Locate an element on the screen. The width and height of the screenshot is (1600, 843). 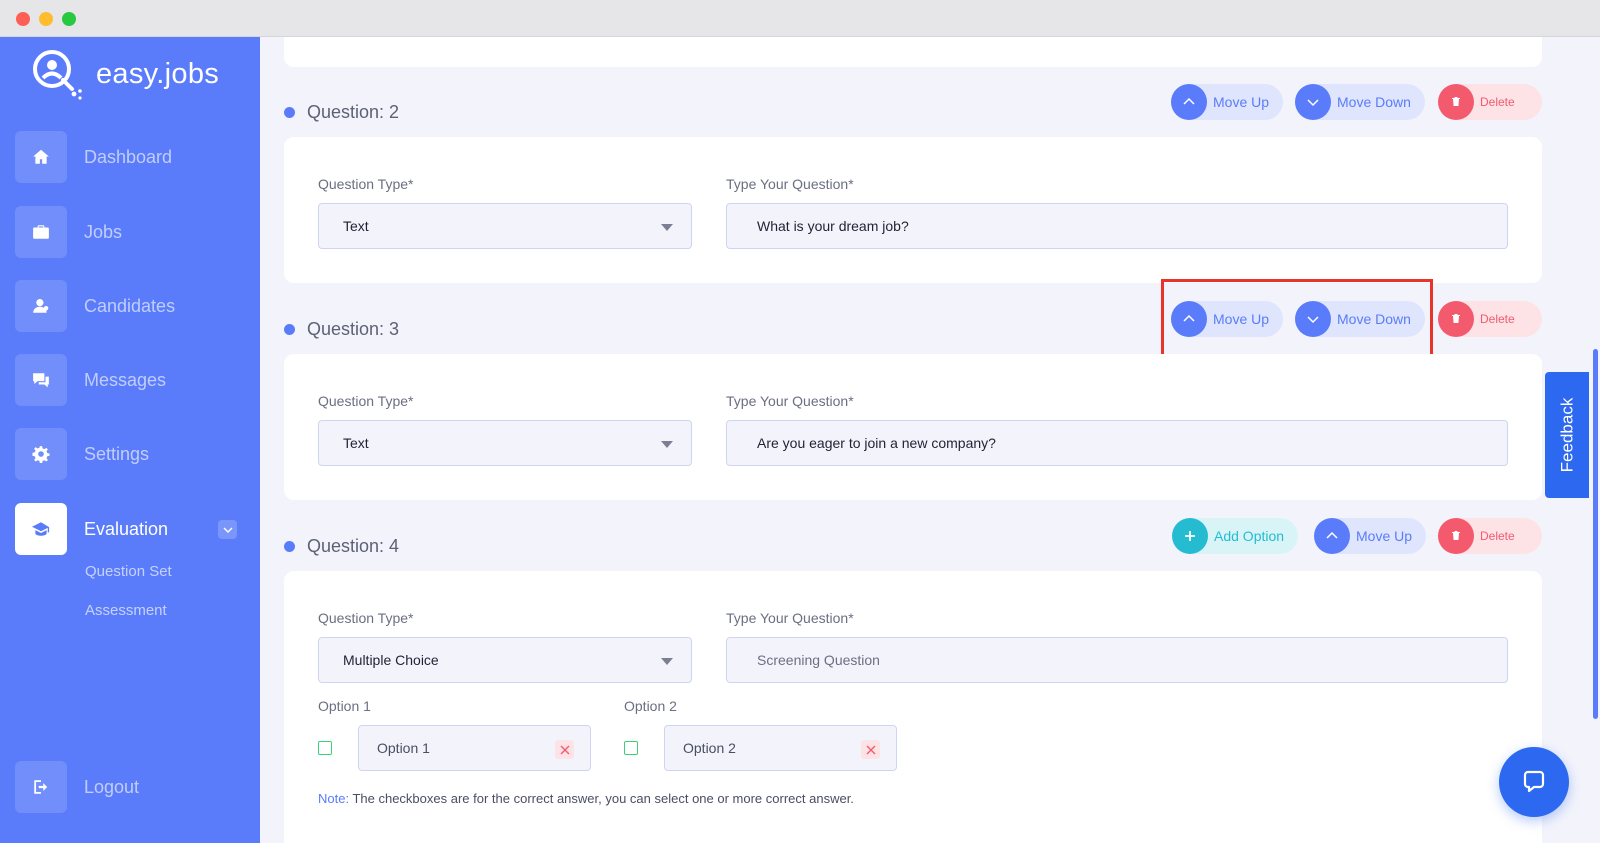
plus-icon is located at coordinates (1190, 536).